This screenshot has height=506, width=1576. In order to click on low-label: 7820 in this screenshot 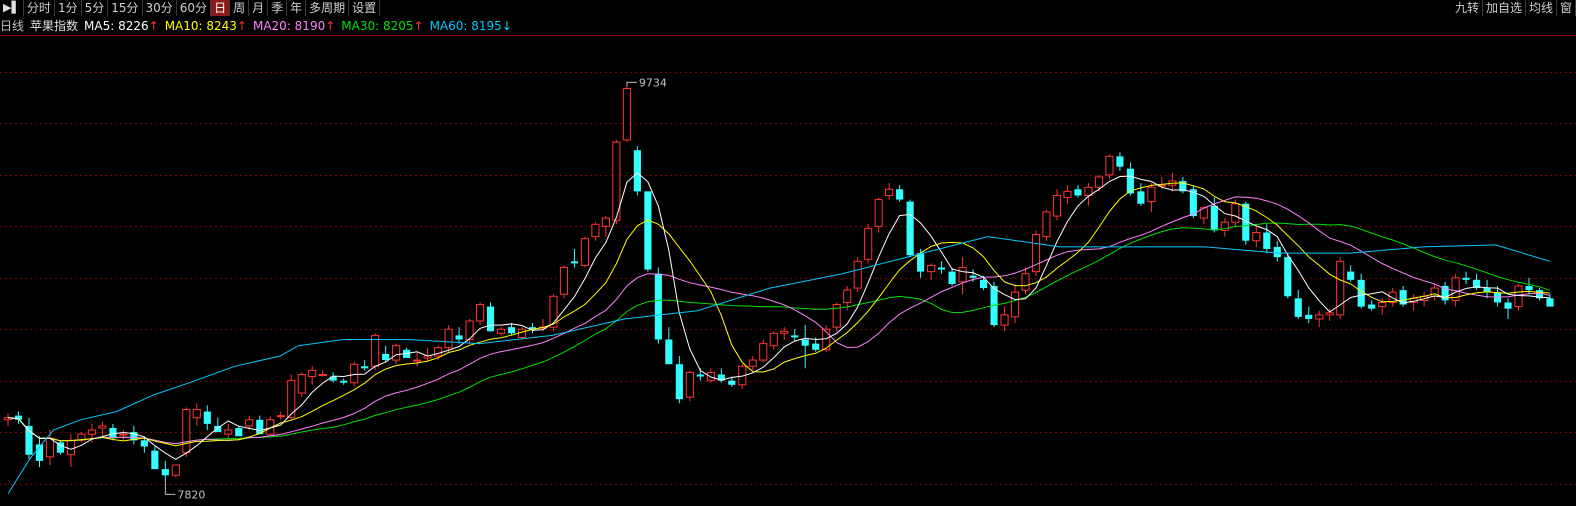, I will do `click(191, 494)`.